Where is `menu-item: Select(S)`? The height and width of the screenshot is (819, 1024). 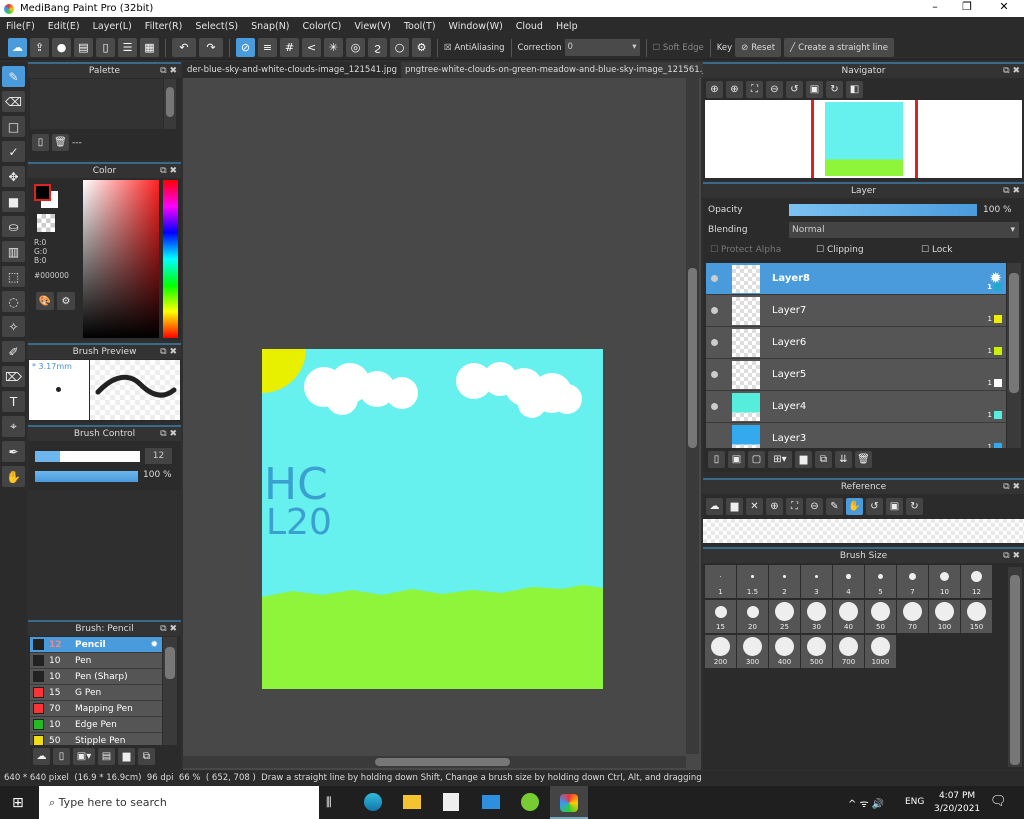 menu-item: Select(S) is located at coordinates (216, 26).